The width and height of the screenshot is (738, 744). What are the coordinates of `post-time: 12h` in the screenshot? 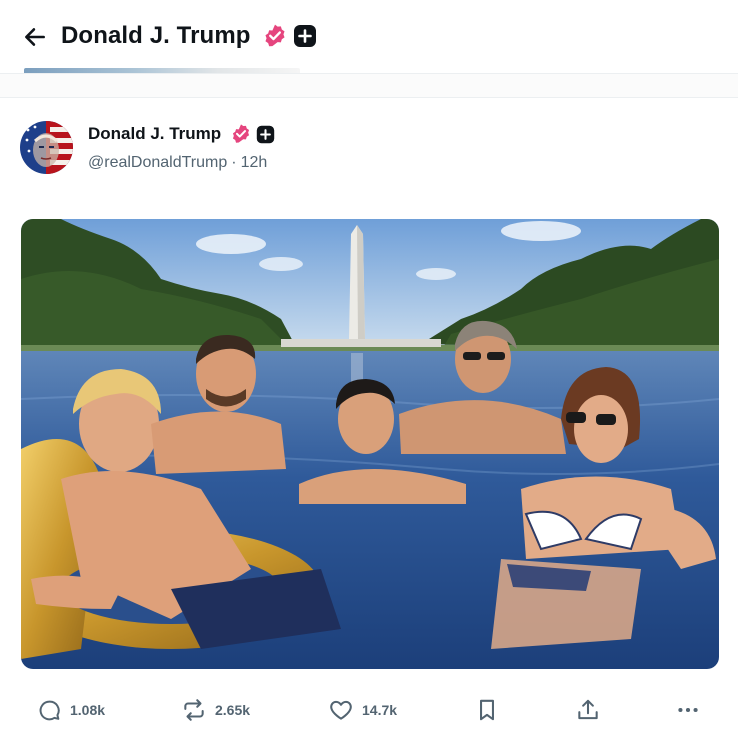 It's located at (254, 162).